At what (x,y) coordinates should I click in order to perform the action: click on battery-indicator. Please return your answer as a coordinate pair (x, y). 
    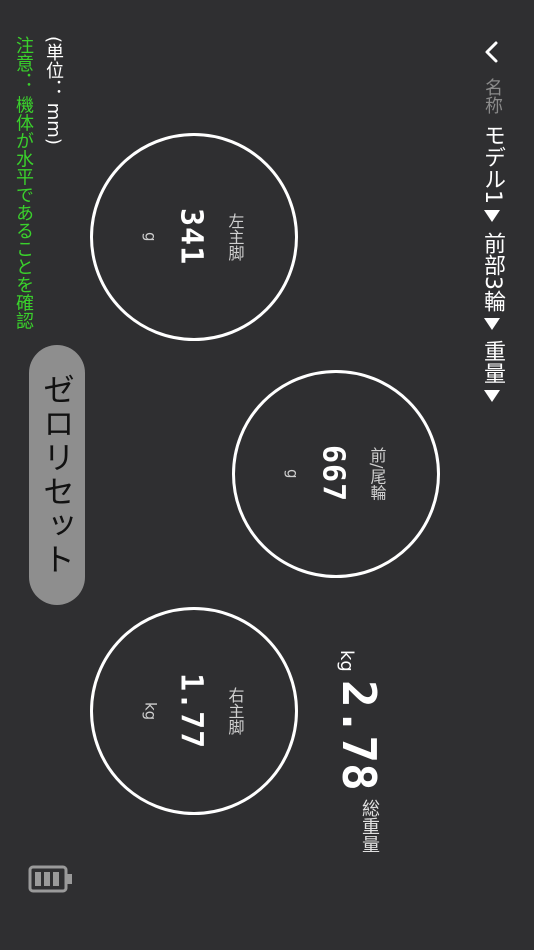
    Looking at the image, I should click on (51, 881).